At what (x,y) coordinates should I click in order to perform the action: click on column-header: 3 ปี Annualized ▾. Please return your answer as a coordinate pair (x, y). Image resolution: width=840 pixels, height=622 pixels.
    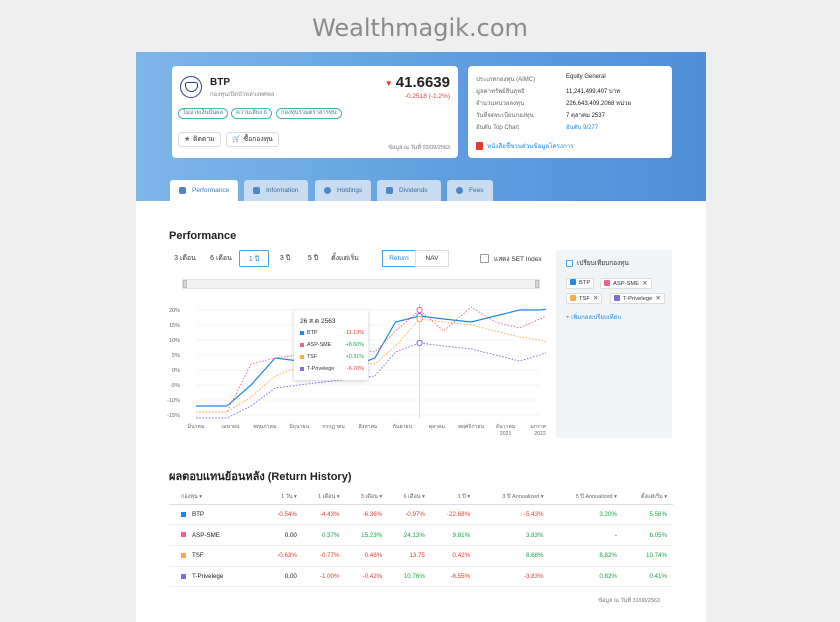
    Looking at the image, I should click on (513, 497).